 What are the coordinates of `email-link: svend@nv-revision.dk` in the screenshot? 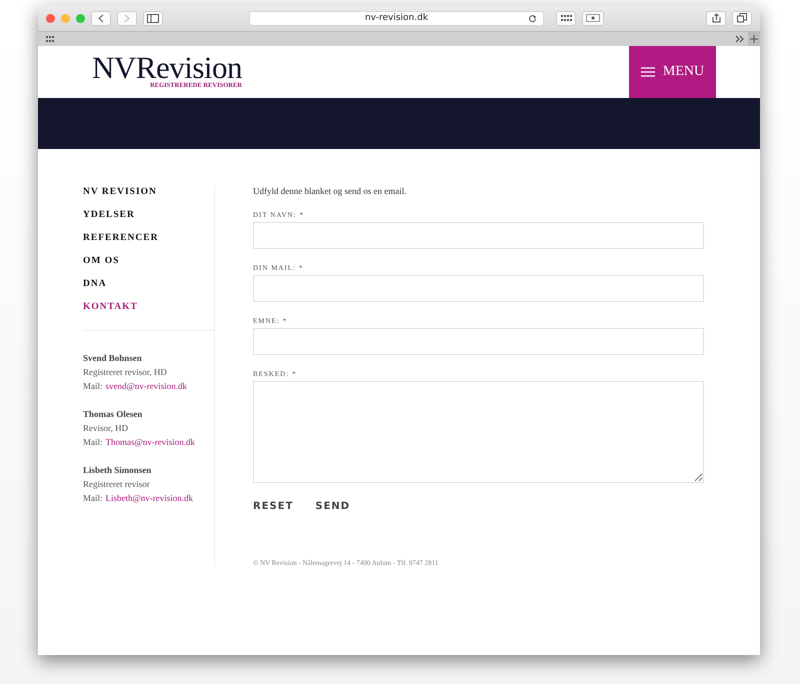 It's located at (147, 386).